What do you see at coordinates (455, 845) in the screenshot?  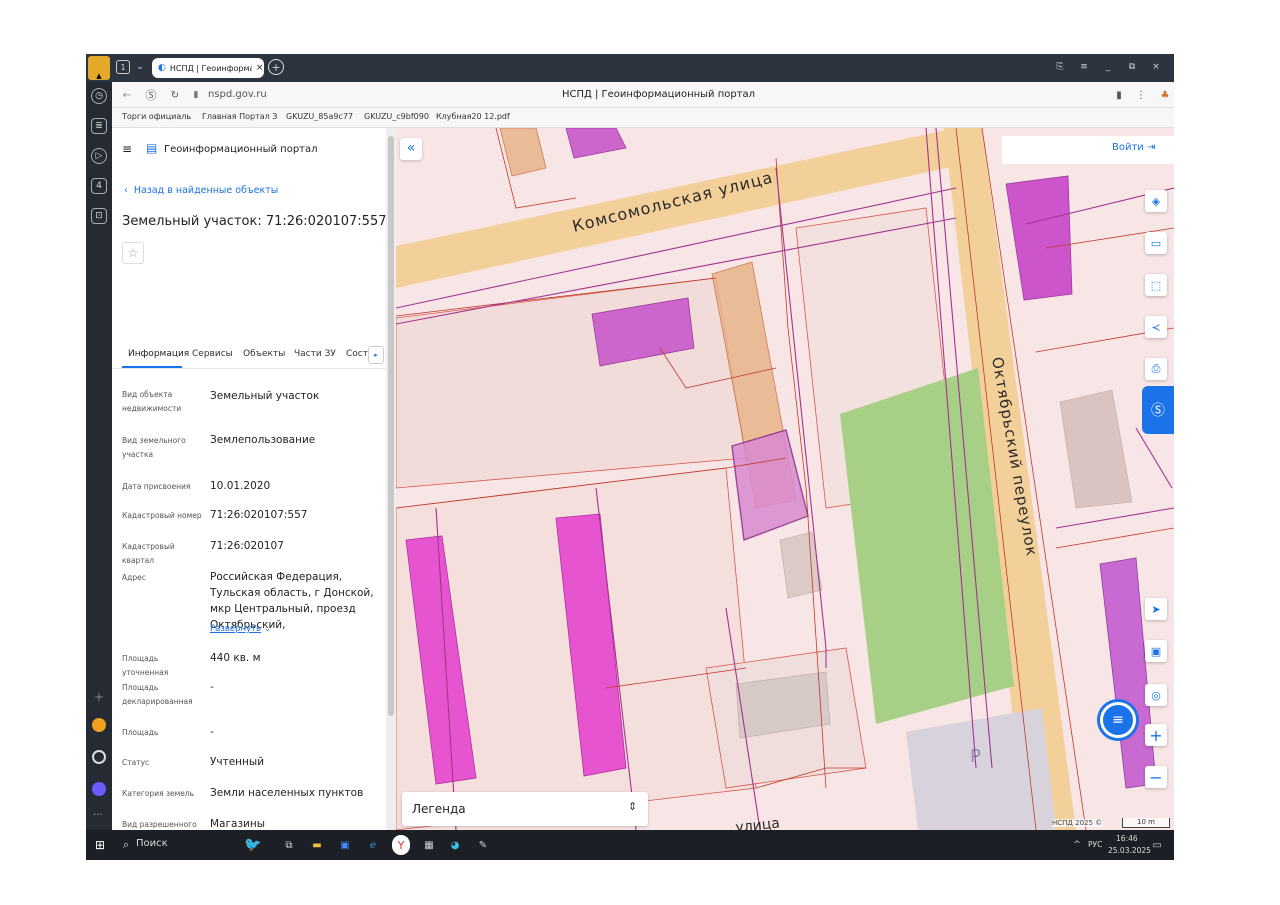 I see `chat-app-icon: ◕` at bounding box center [455, 845].